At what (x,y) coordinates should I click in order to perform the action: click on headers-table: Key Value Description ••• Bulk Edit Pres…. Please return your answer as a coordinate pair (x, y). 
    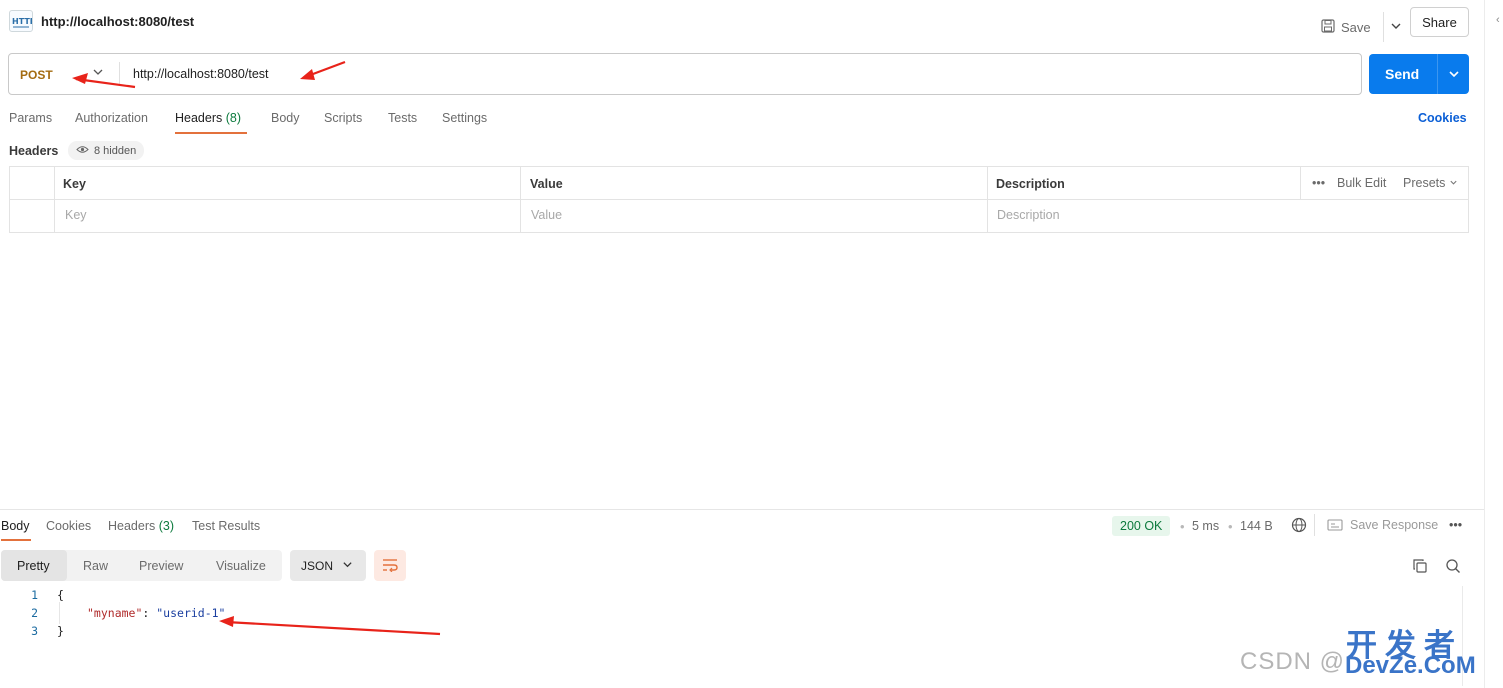
    Looking at the image, I should click on (739, 199).